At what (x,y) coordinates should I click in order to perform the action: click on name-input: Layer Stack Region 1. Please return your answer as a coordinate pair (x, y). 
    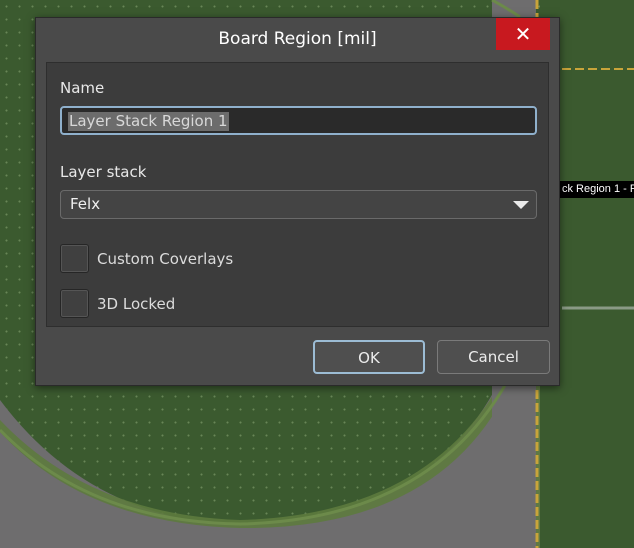
    Looking at the image, I should click on (298, 120).